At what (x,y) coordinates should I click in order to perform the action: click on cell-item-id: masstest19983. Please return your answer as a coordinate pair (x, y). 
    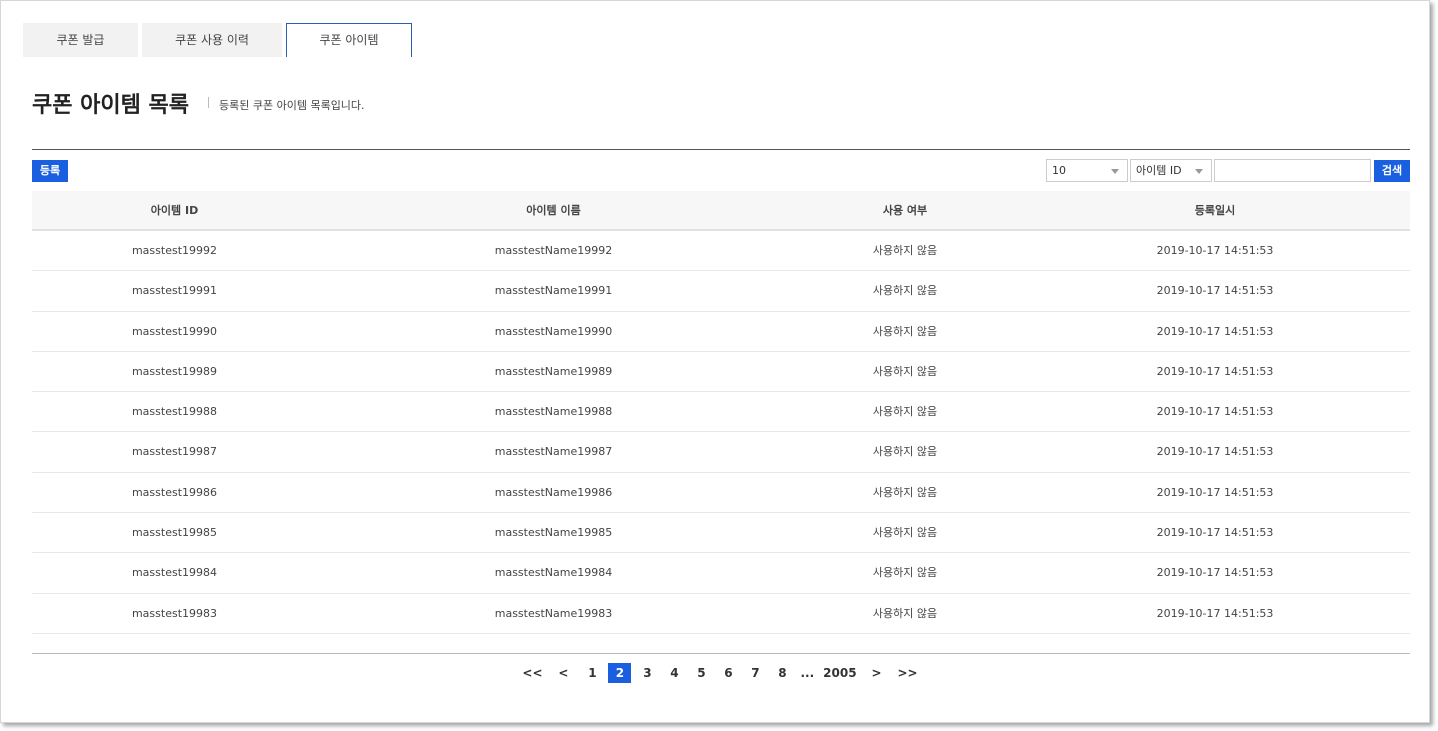
    Looking at the image, I should click on (174, 613).